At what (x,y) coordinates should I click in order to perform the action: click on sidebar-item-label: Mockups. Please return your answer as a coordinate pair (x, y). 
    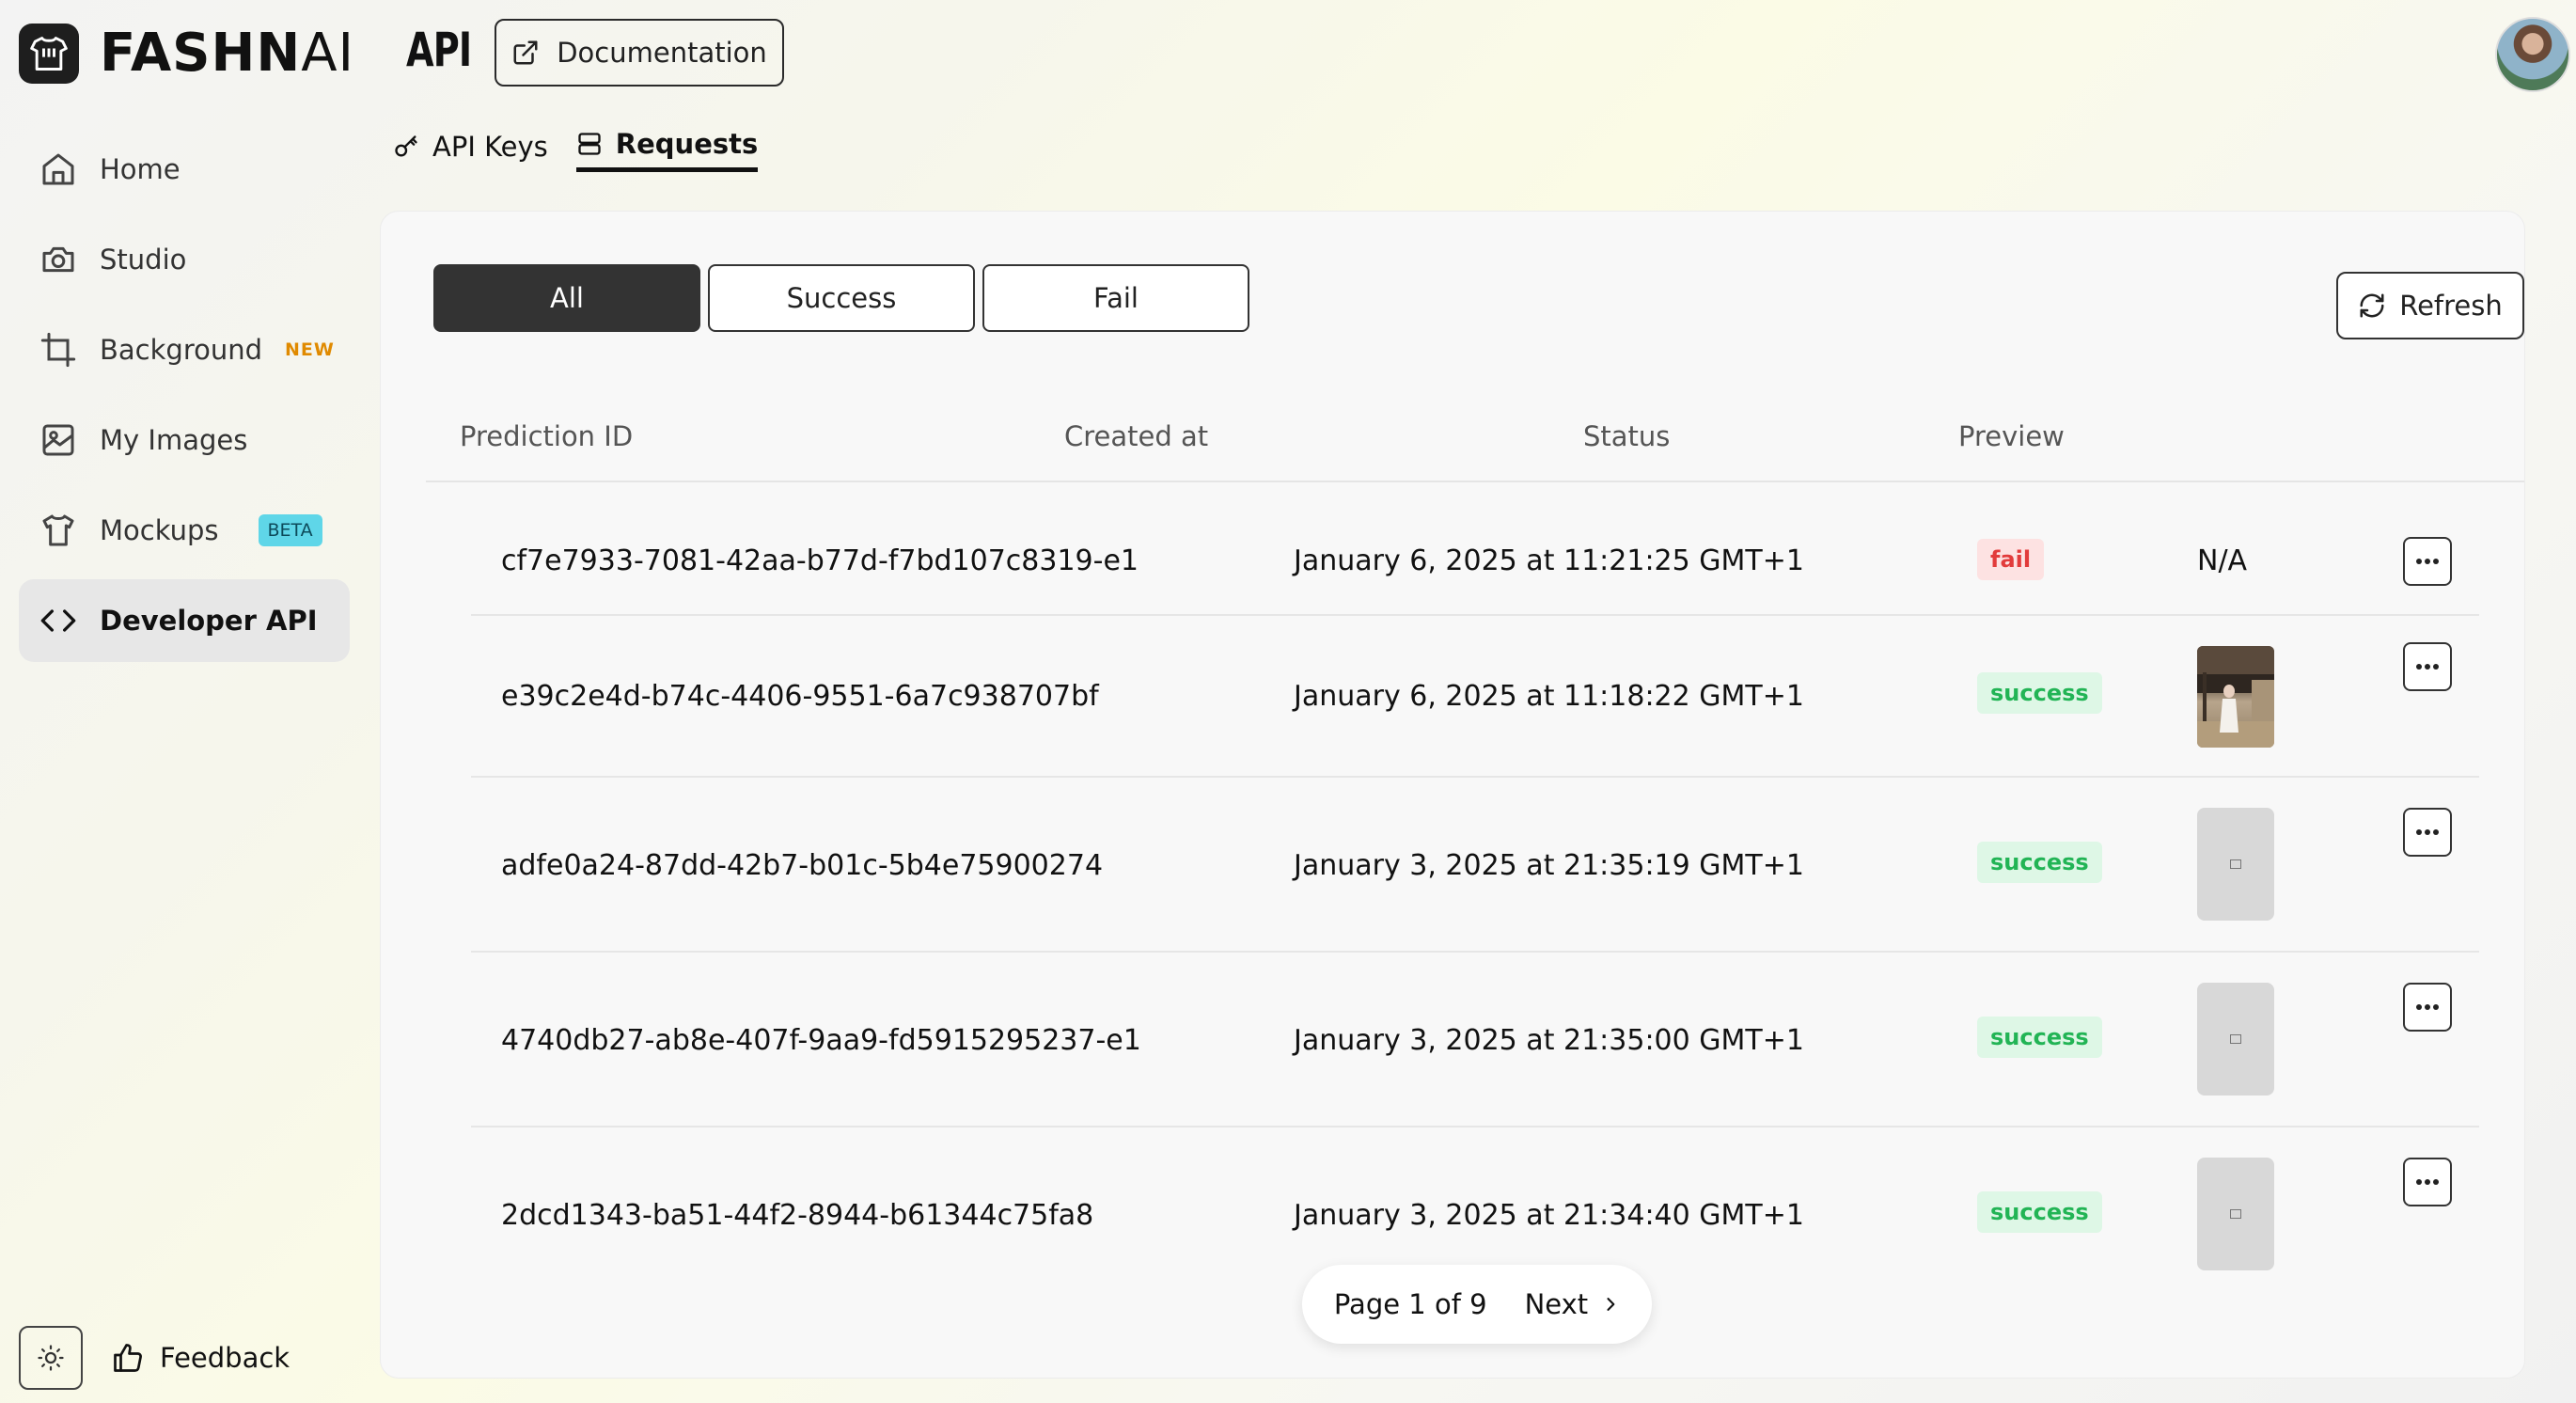
    Looking at the image, I should click on (159, 530).